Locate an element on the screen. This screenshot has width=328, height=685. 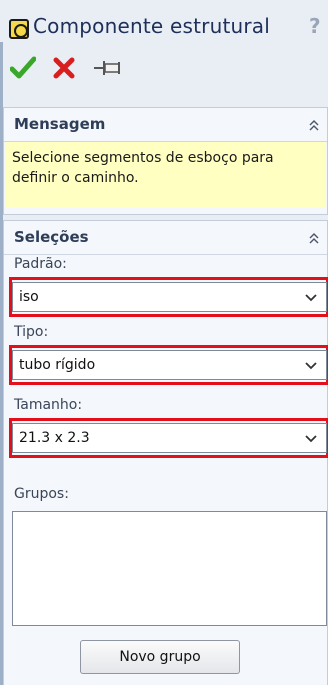
ok-button is located at coordinates (23, 68).